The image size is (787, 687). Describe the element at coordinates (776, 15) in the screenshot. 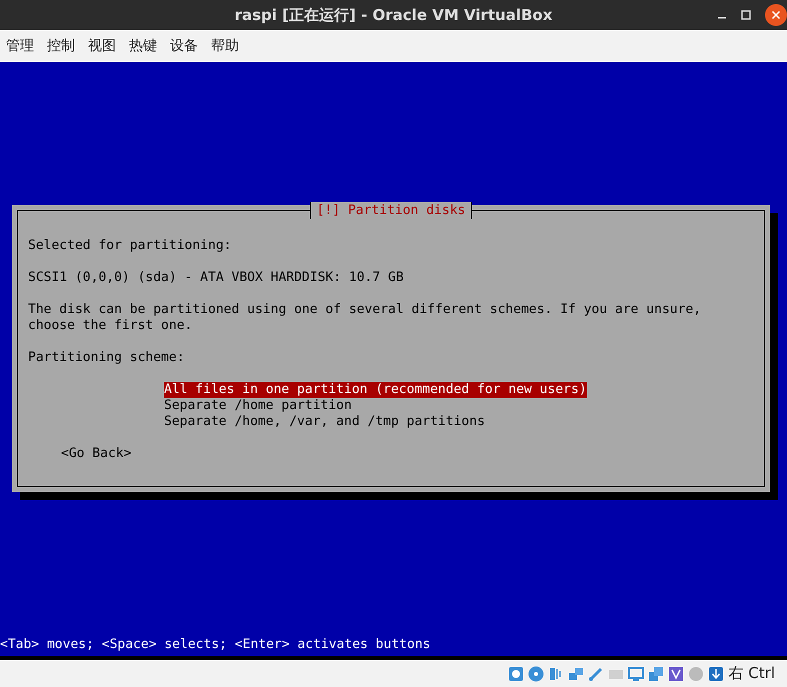

I see `close-icon` at that location.